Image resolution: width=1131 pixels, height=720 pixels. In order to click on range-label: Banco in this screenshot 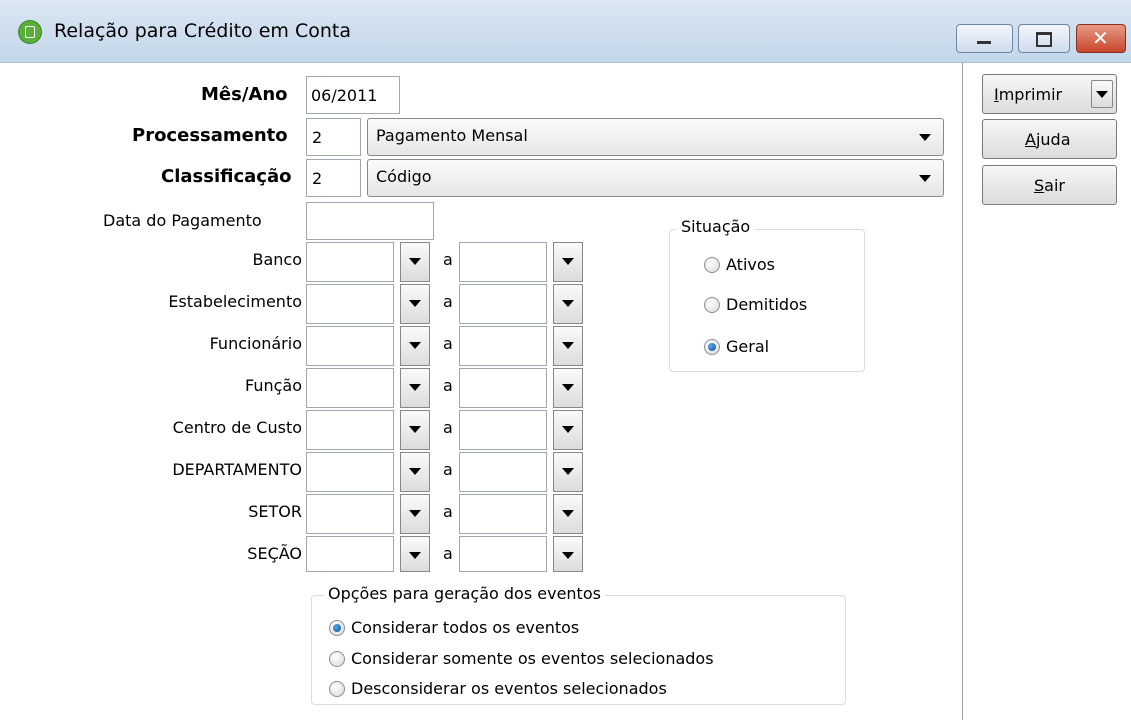, I will do `click(277, 259)`.